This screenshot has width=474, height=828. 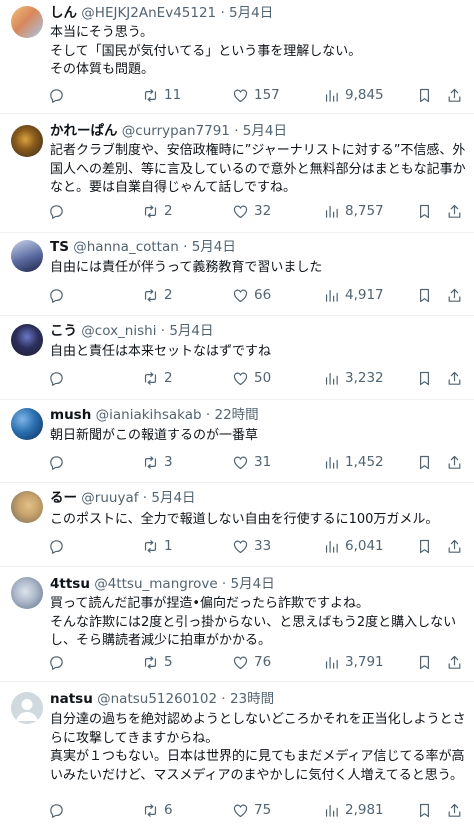 I want to click on like-button: 32, so click(x=251, y=211).